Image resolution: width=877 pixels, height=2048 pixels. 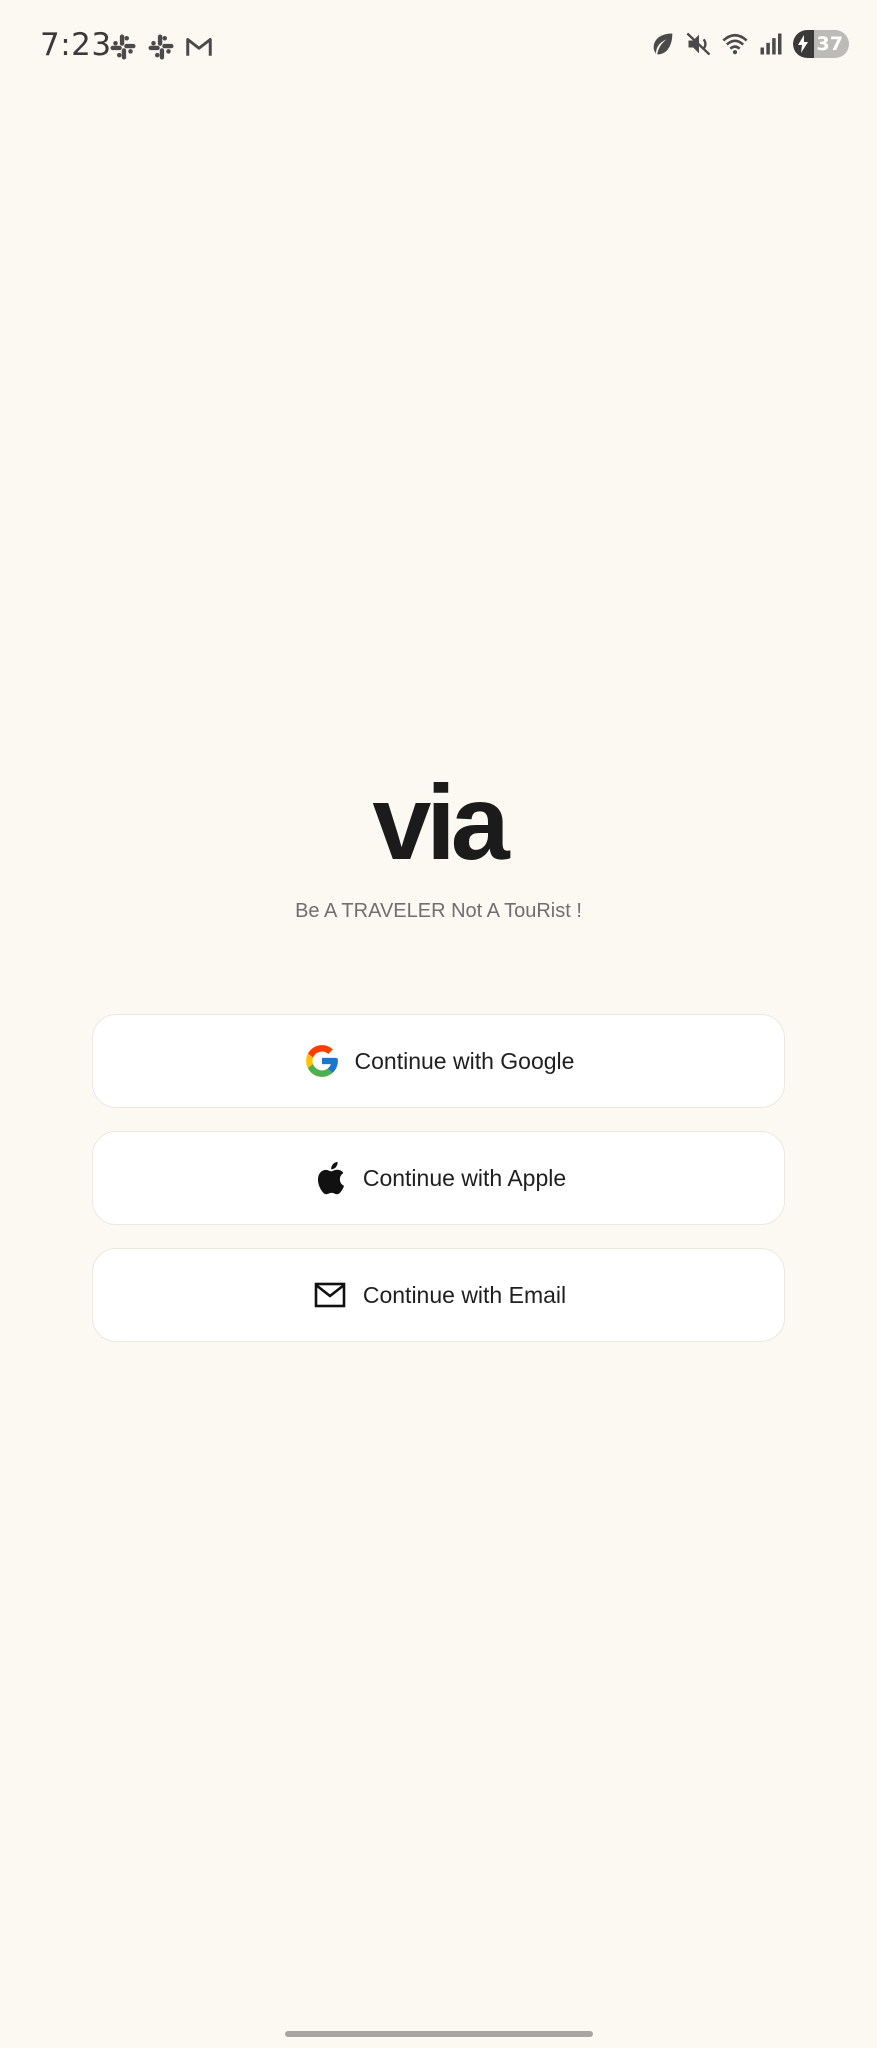 I want to click on signal-icon, so click(x=771, y=44).